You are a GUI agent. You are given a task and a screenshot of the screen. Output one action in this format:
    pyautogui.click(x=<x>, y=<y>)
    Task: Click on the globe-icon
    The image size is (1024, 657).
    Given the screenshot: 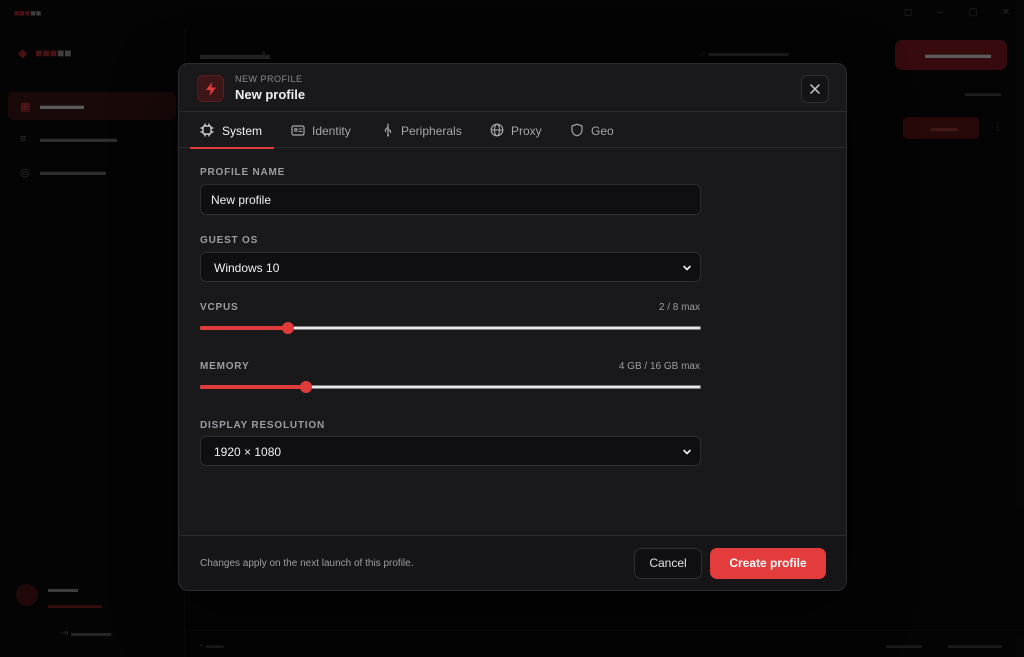 What is the action you would take?
    pyautogui.click(x=497, y=130)
    